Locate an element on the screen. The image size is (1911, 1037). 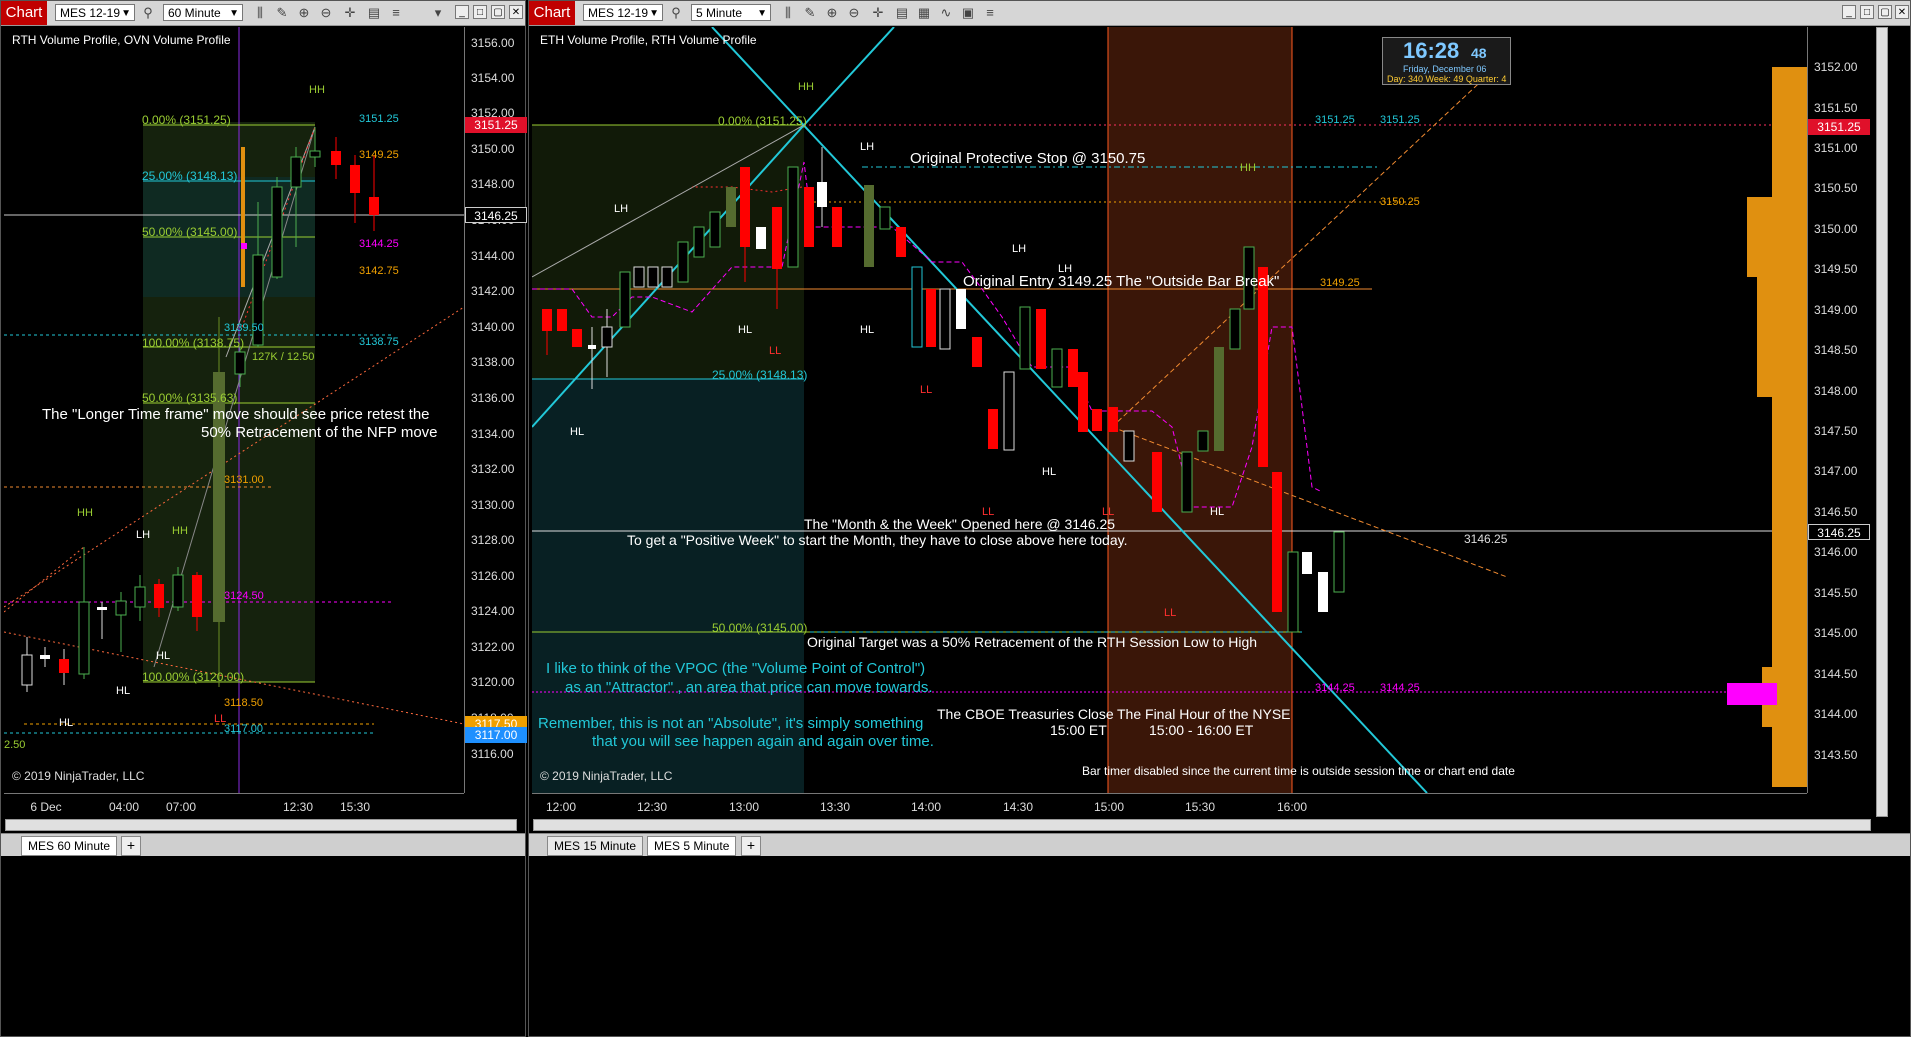
vertical-scrollbar is located at coordinates (1882, 422).